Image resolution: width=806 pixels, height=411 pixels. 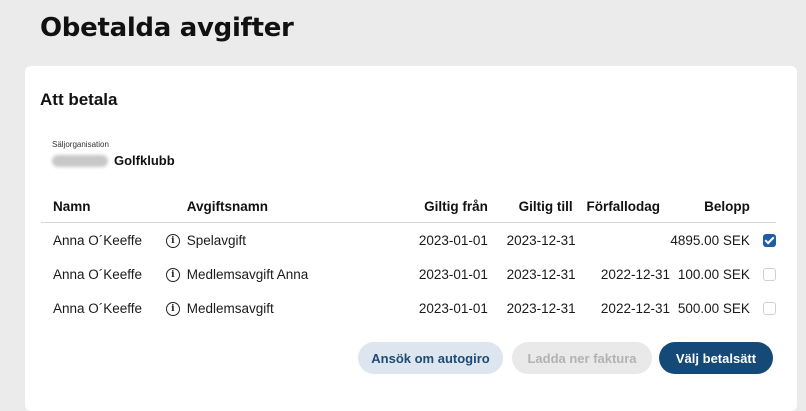 What do you see at coordinates (80, 144) in the screenshot?
I see `seller-label: Säljorganisation` at bounding box center [80, 144].